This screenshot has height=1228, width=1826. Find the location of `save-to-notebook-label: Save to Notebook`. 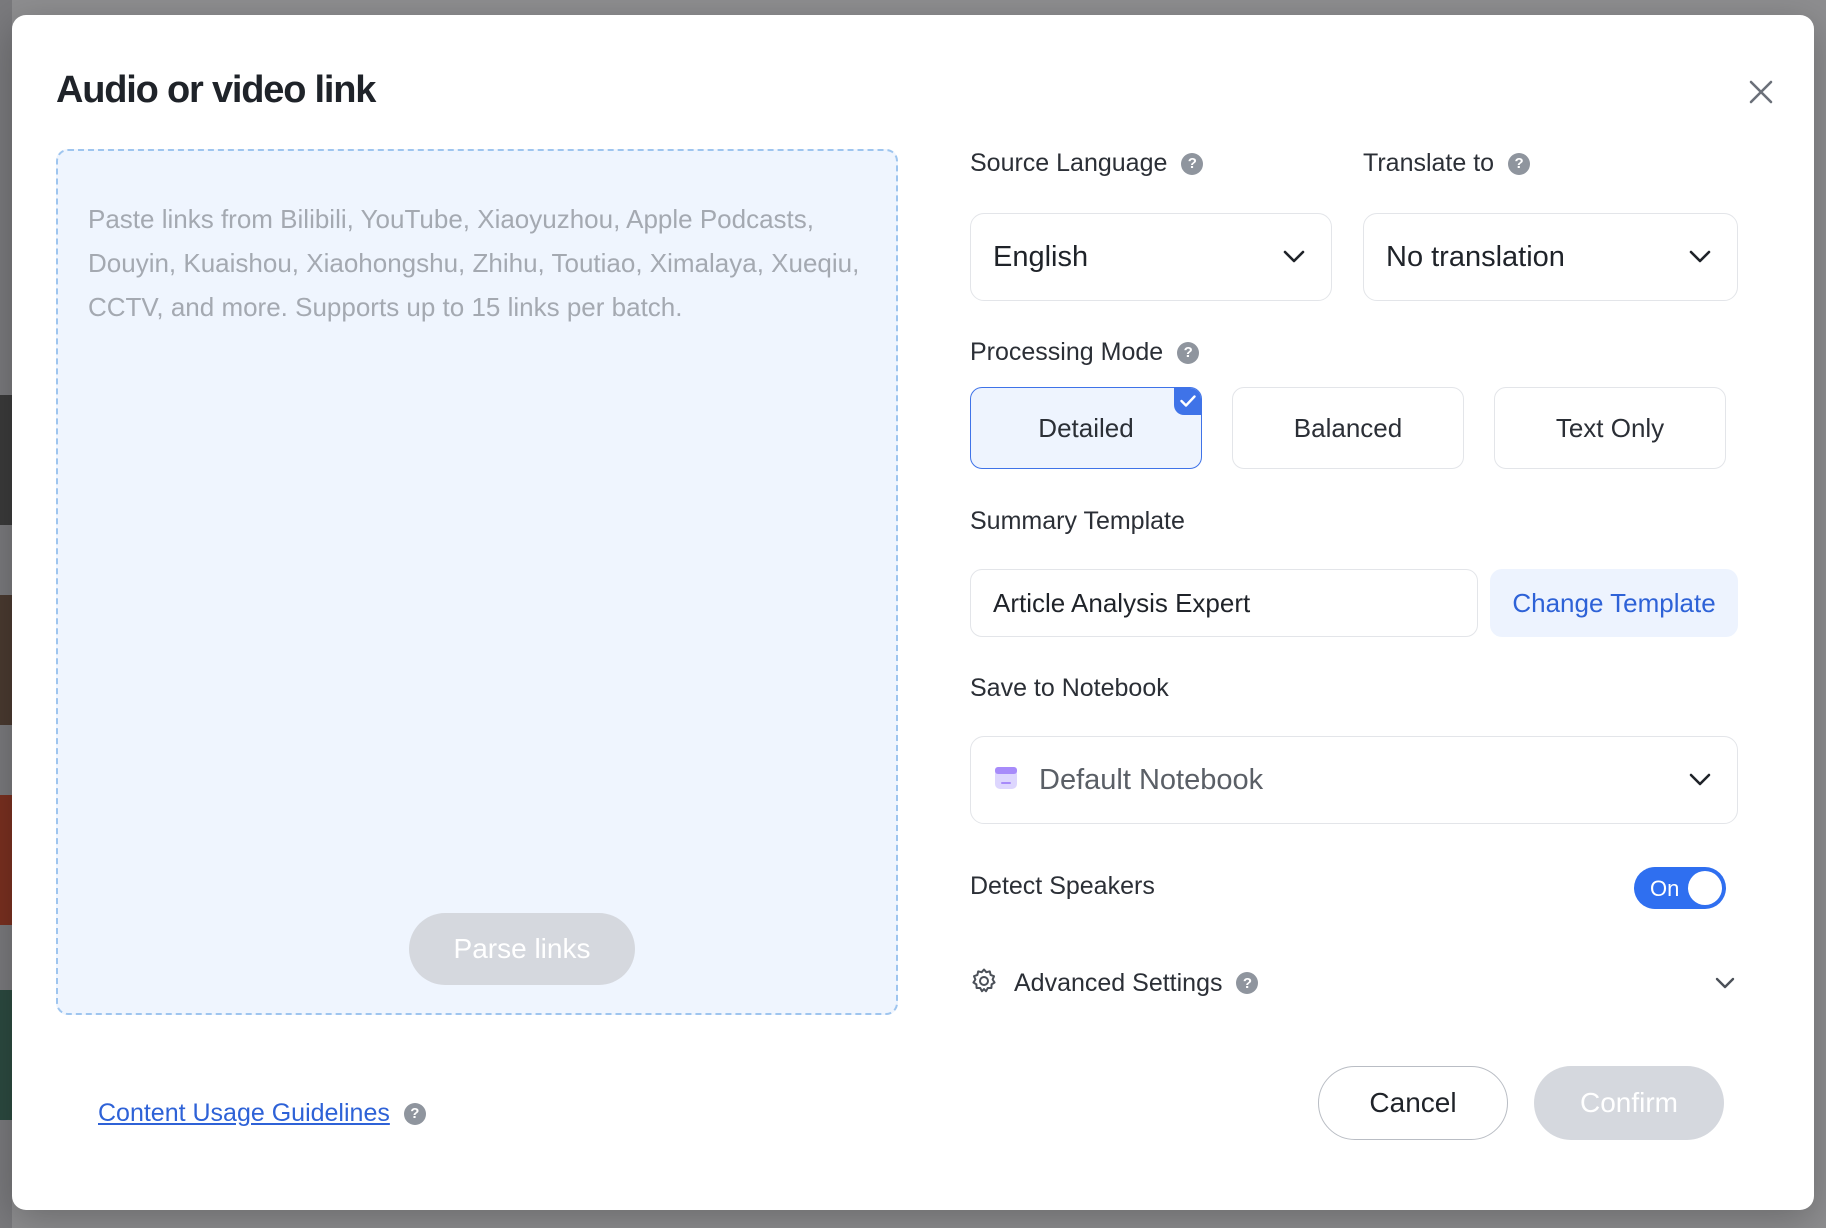

save-to-notebook-label: Save to Notebook is located at coordinates (1069, 688).